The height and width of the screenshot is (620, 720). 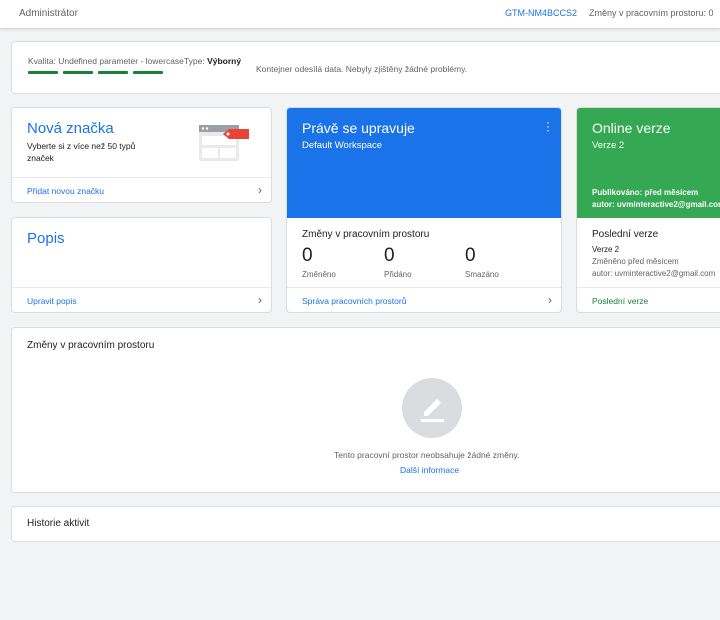 What do you see at coordinates (354, 301) in the screenshot?
I see `manage-workspaces-link: Správa pracovních prostorů` at bounding box center [354, 301].